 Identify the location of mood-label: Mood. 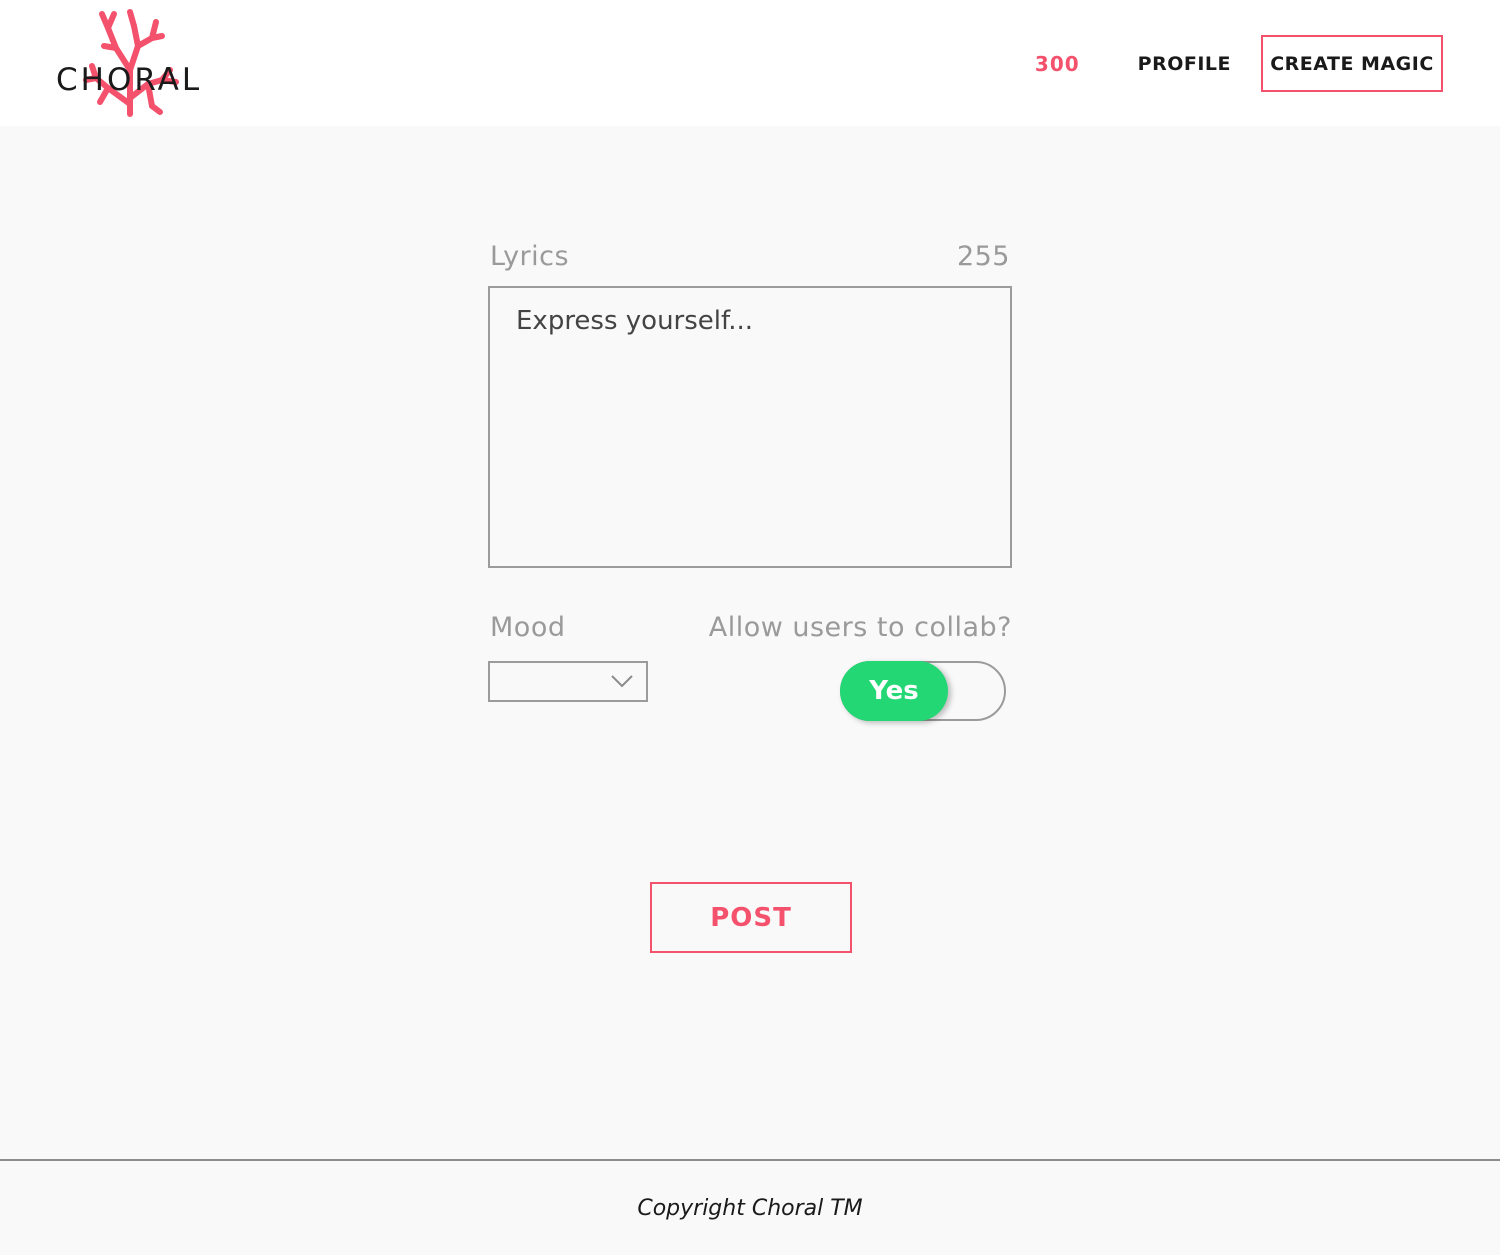
(528, 627).